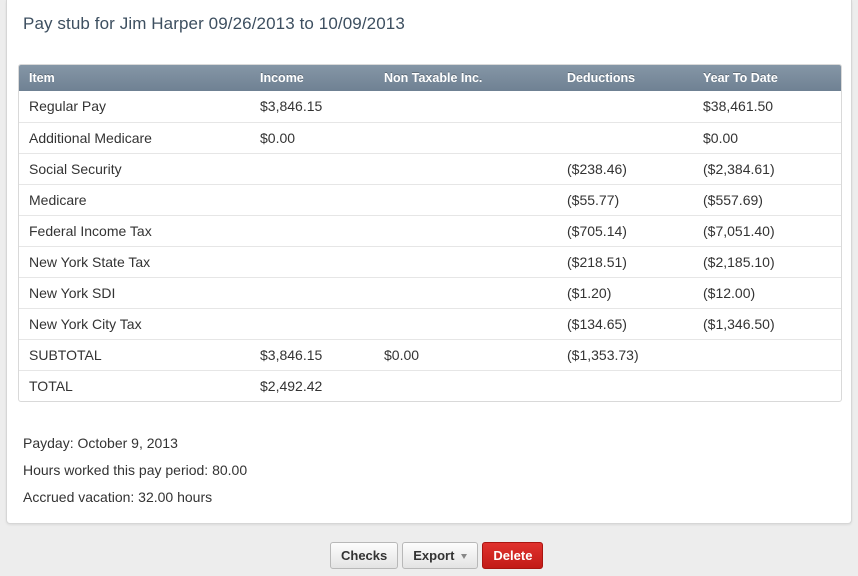  I want to click on table-row: Medicare ($55.77) ($557.69), so click(430, 199).